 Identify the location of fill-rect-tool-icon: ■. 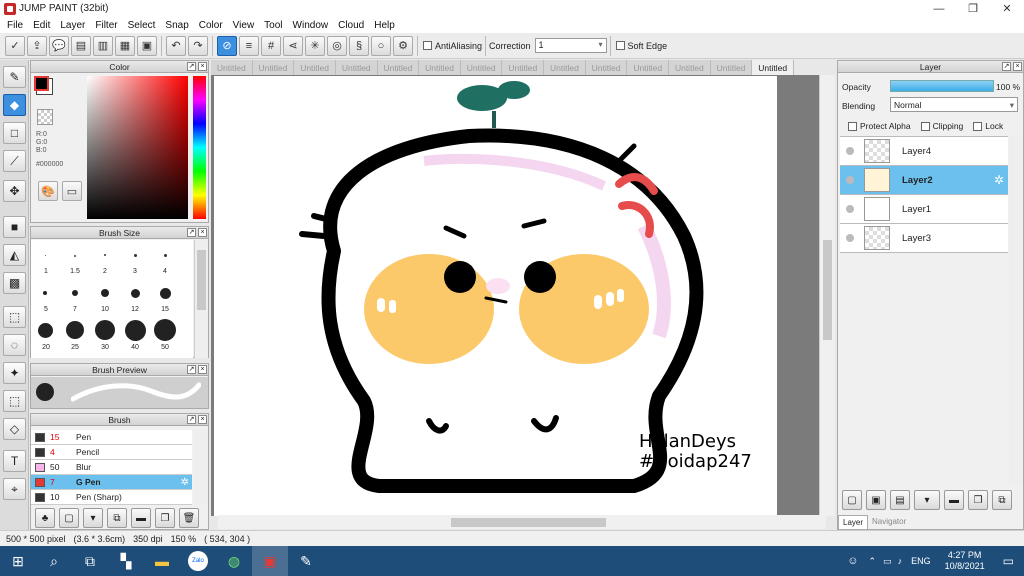
(14, 227).